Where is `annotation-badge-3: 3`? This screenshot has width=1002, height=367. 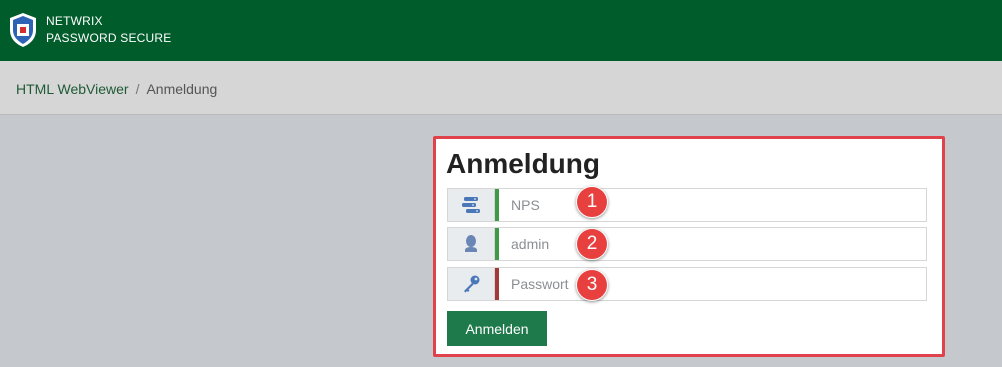 annotation-badge-3: 3 is located at coordinates (592, 285).